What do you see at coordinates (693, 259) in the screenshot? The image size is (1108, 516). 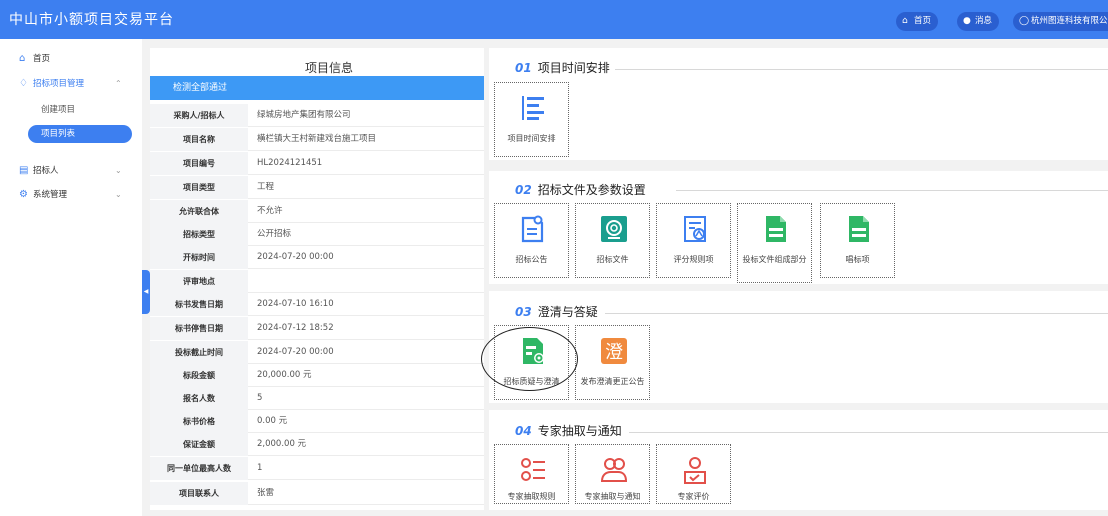 I see `tile-label: 评分规则项` at bounding box center [693, 259].